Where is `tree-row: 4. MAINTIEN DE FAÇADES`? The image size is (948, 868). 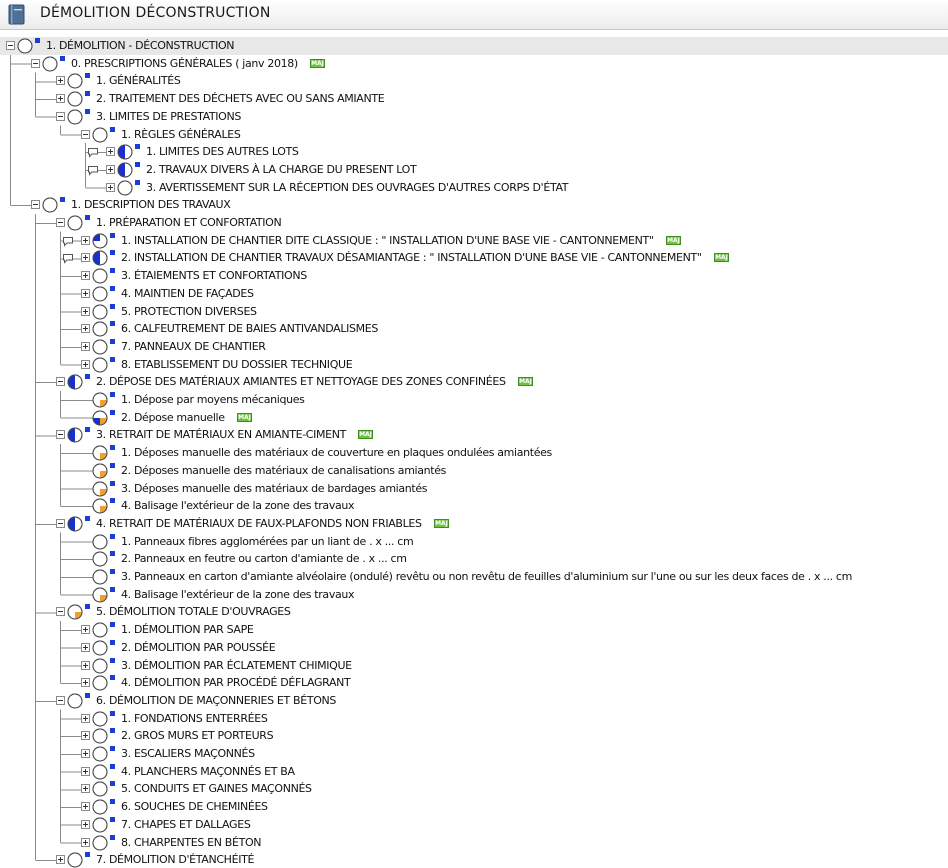 tree-row: 4. MAINTIEN DE FAÇADES is located at coordinates (474, 294).